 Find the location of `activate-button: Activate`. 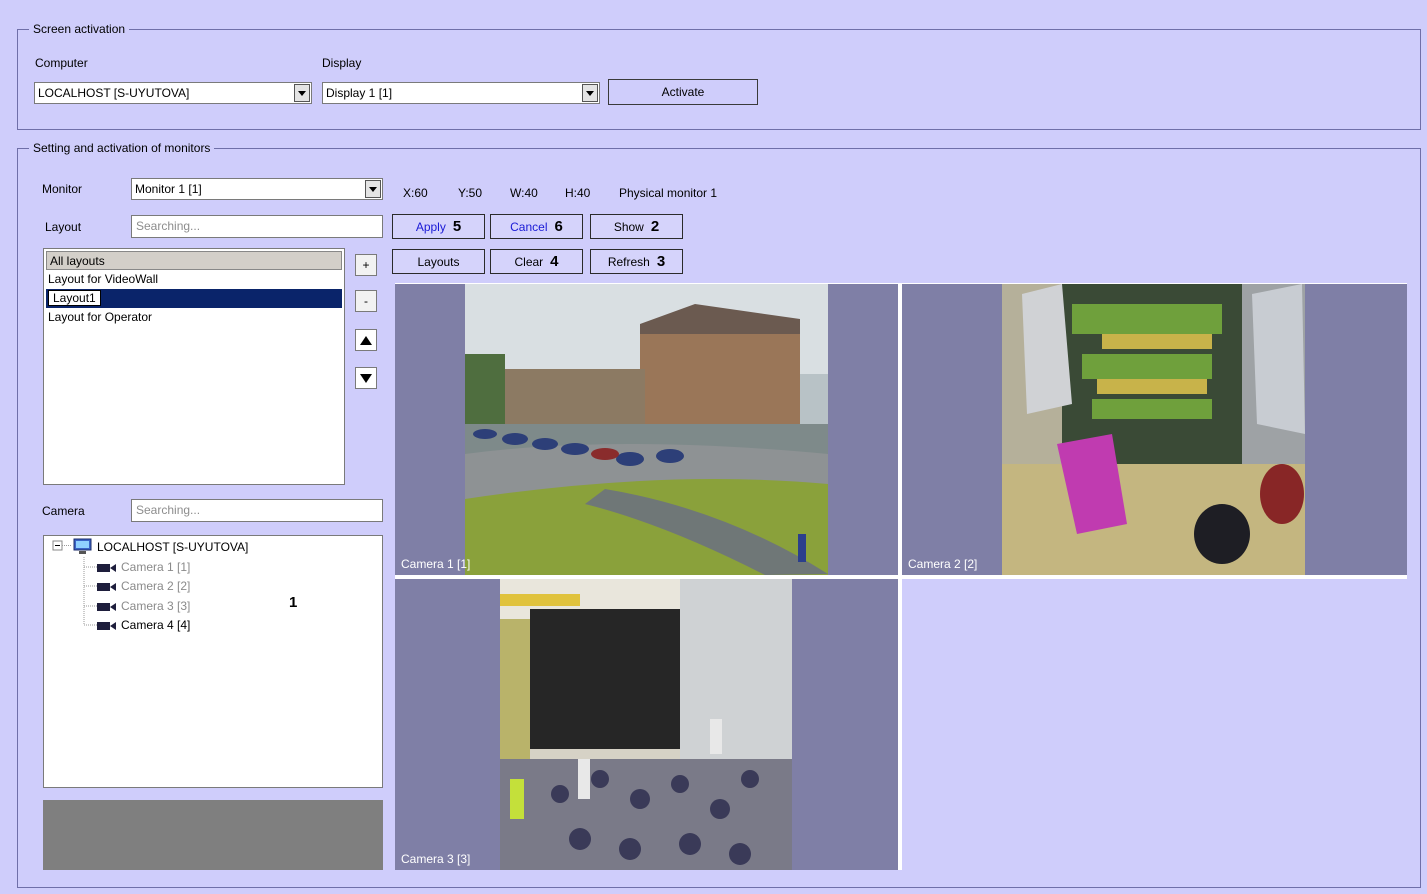

activate-button: Activate is located at coordinates (683, 92).